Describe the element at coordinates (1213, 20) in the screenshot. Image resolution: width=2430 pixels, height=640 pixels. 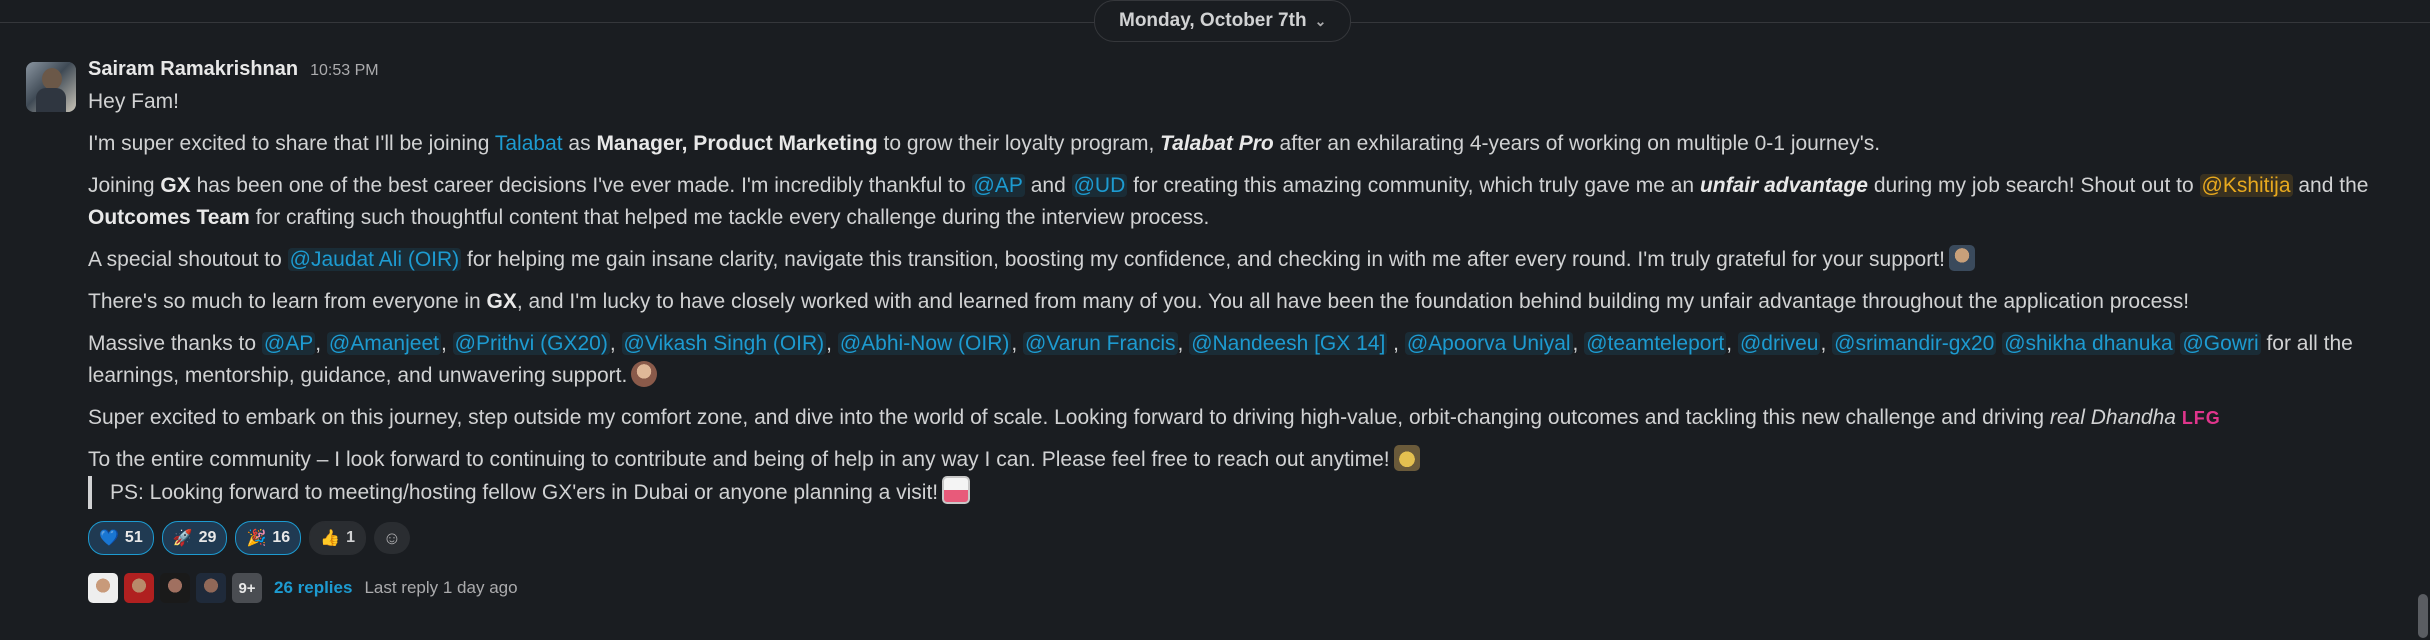
I see `date-label: Monday, October 7th` at that location.